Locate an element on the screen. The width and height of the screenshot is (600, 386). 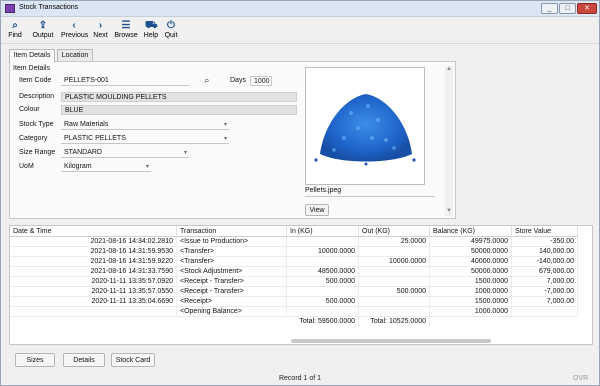
cell-store-value is located at coordinates (545, 312).